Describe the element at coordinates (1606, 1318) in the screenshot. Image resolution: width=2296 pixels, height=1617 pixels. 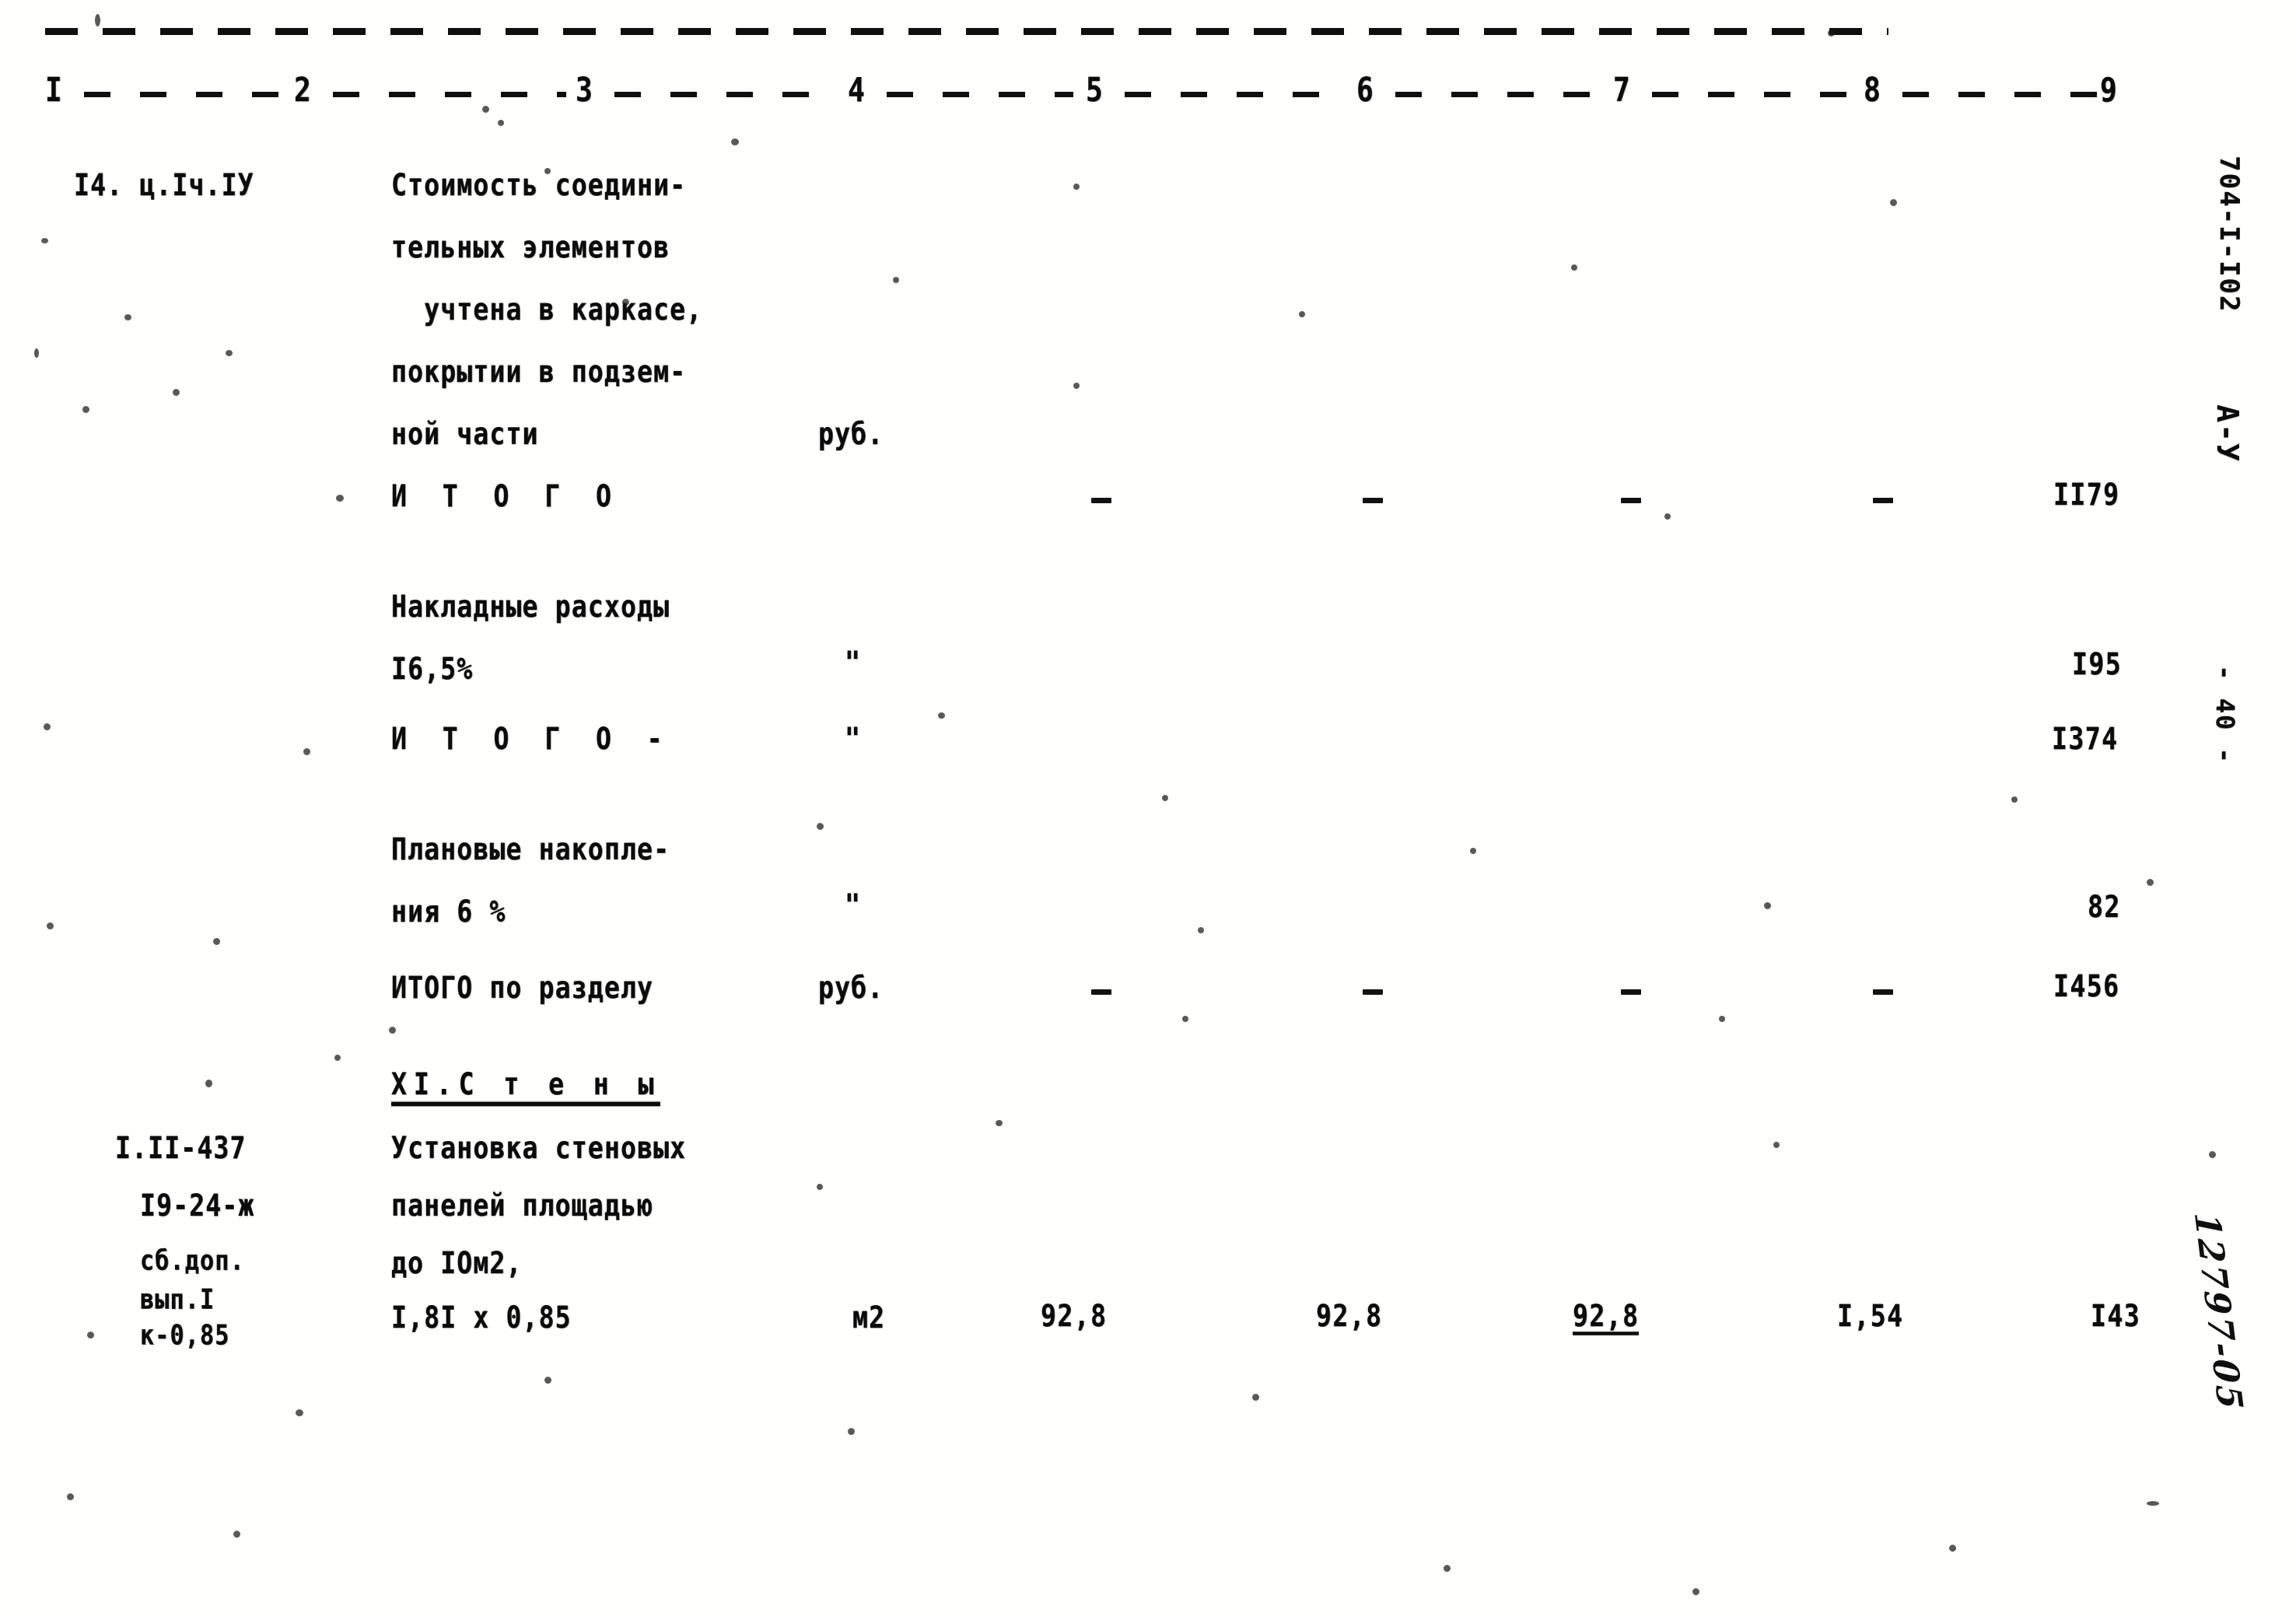
I see `row-wall-col7-value: 92,8` at that location.